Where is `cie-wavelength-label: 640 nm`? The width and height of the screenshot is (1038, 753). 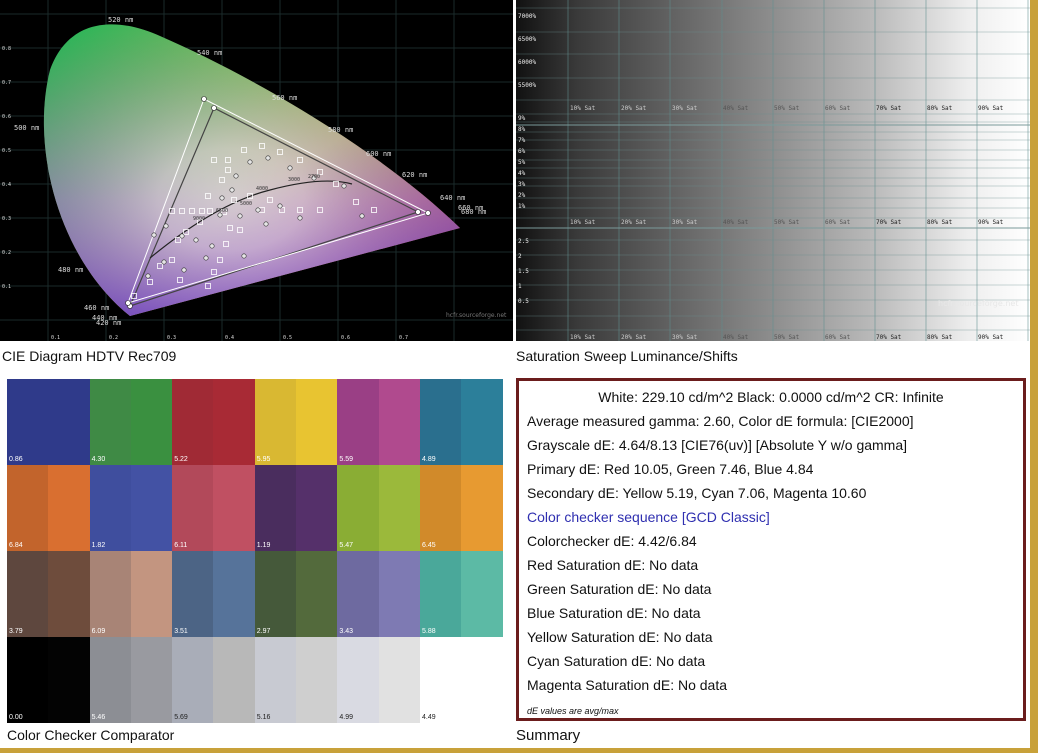 cie-wavelength-label: 640 nm is located at coordinates (452, 198).